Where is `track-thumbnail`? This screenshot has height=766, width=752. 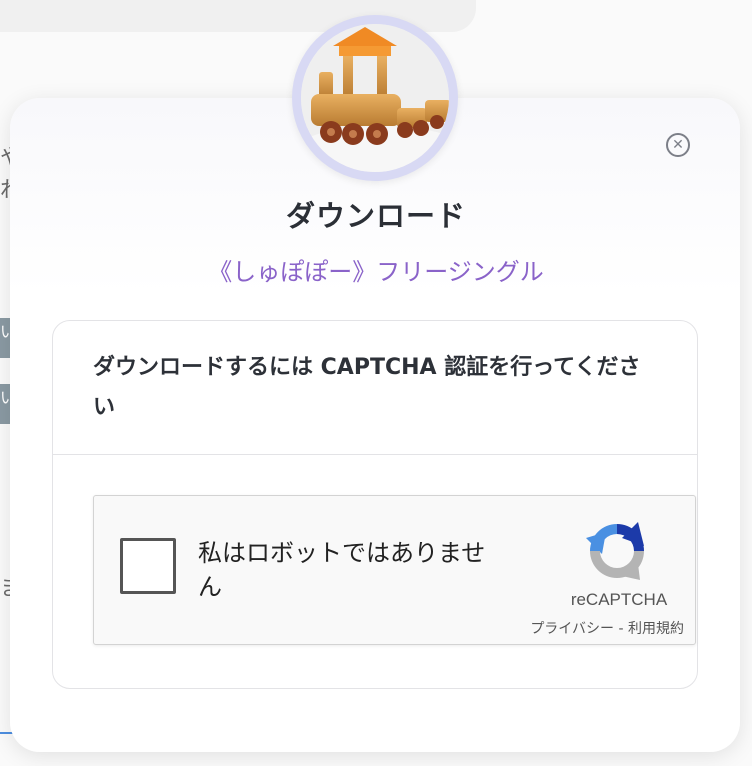
track-thumbnail is located at coordinates (375, 98).